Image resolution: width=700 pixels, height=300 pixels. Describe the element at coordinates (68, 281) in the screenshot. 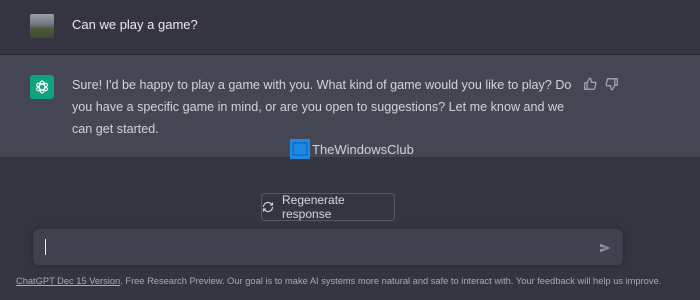

I see `version-link: ChatGPT Dec 15 Version` at that location.